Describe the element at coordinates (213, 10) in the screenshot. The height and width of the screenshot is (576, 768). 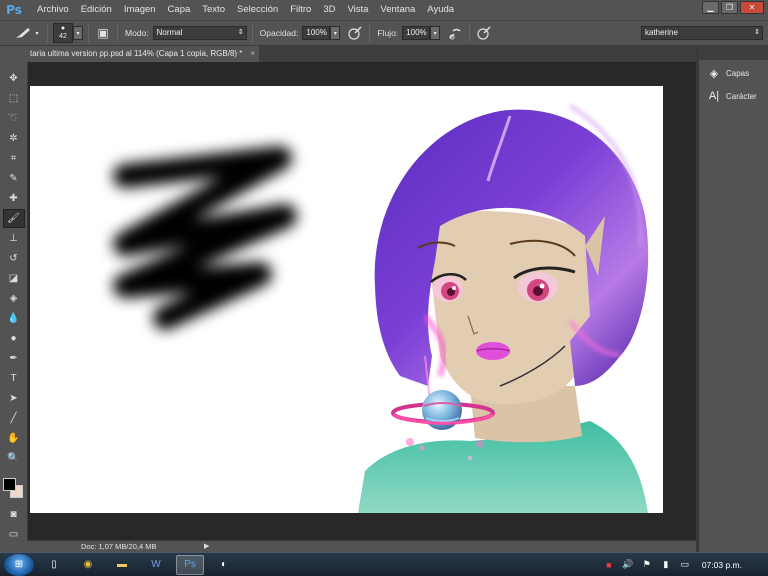
I see `menu-texto: Texto` at that location.